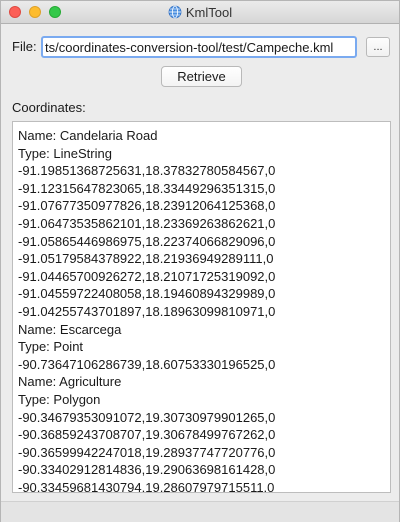  I want to click on coordinate-line: -91.04559722408058,18.19460894329989,0, so click(147, 294).